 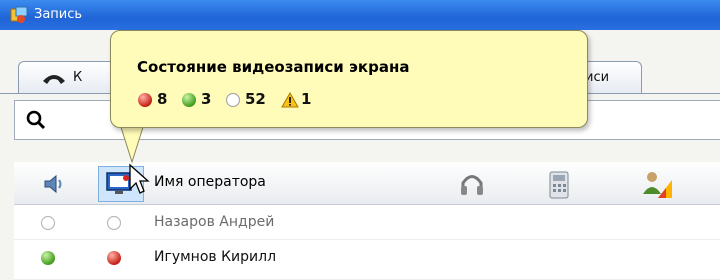 What do you see at coordinates (472, 184) in the screenshot?
I see `headset-icon` at bounding box center [472, 184].